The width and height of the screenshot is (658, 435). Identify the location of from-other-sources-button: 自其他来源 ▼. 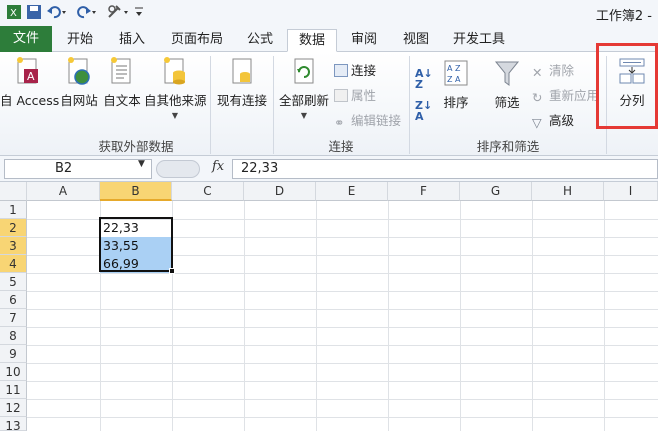
(175, 88).